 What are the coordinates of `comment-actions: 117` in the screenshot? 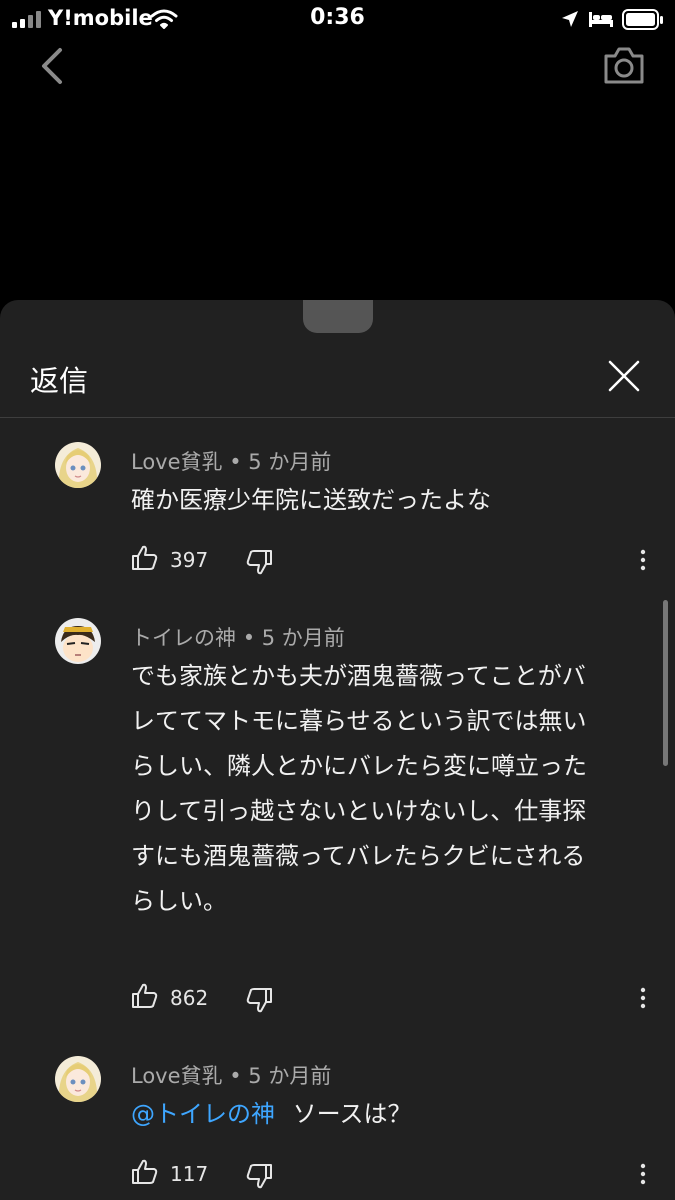 It's located at (391, 1175).